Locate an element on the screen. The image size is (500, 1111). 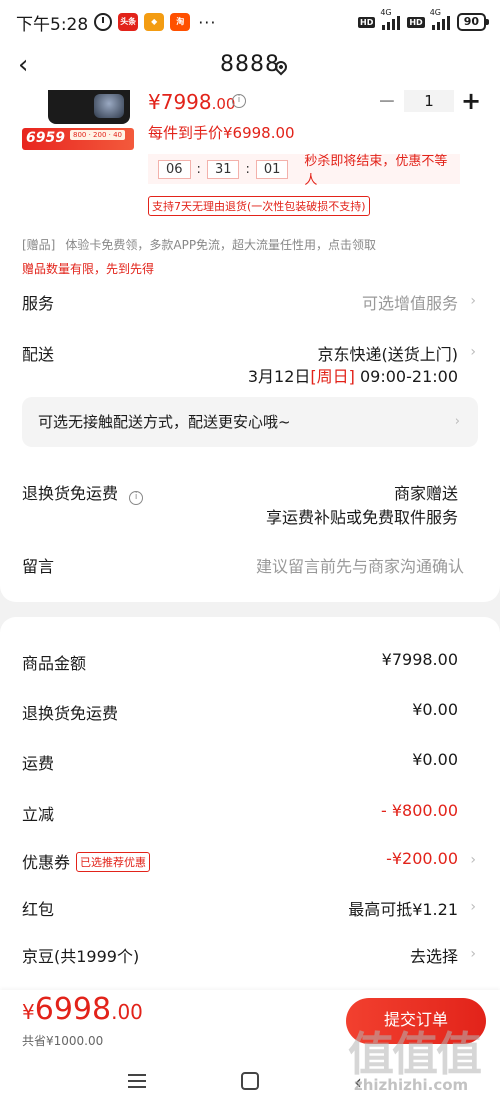
home-button is located at coordinates (250, 1081).